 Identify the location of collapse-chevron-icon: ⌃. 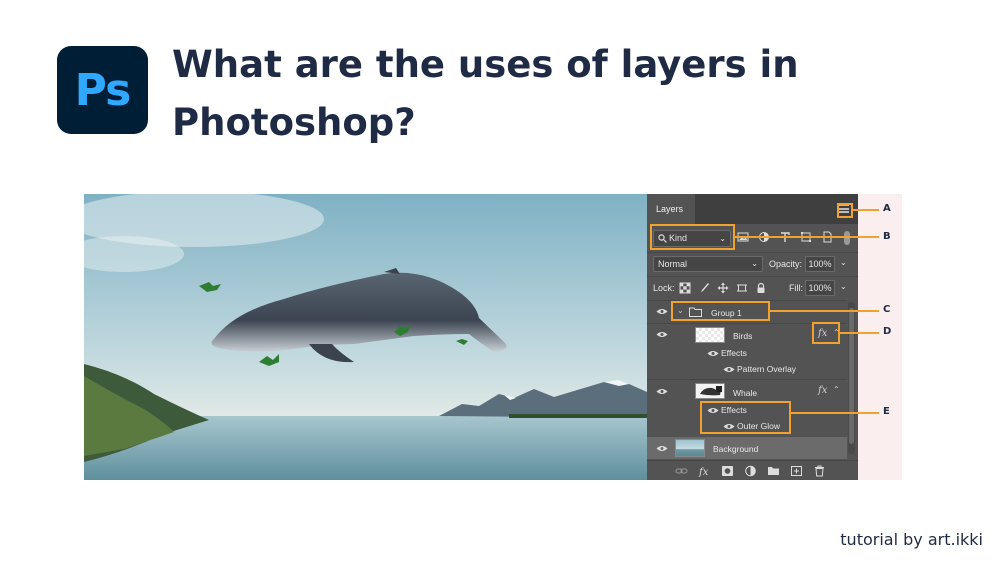
(836, 389).